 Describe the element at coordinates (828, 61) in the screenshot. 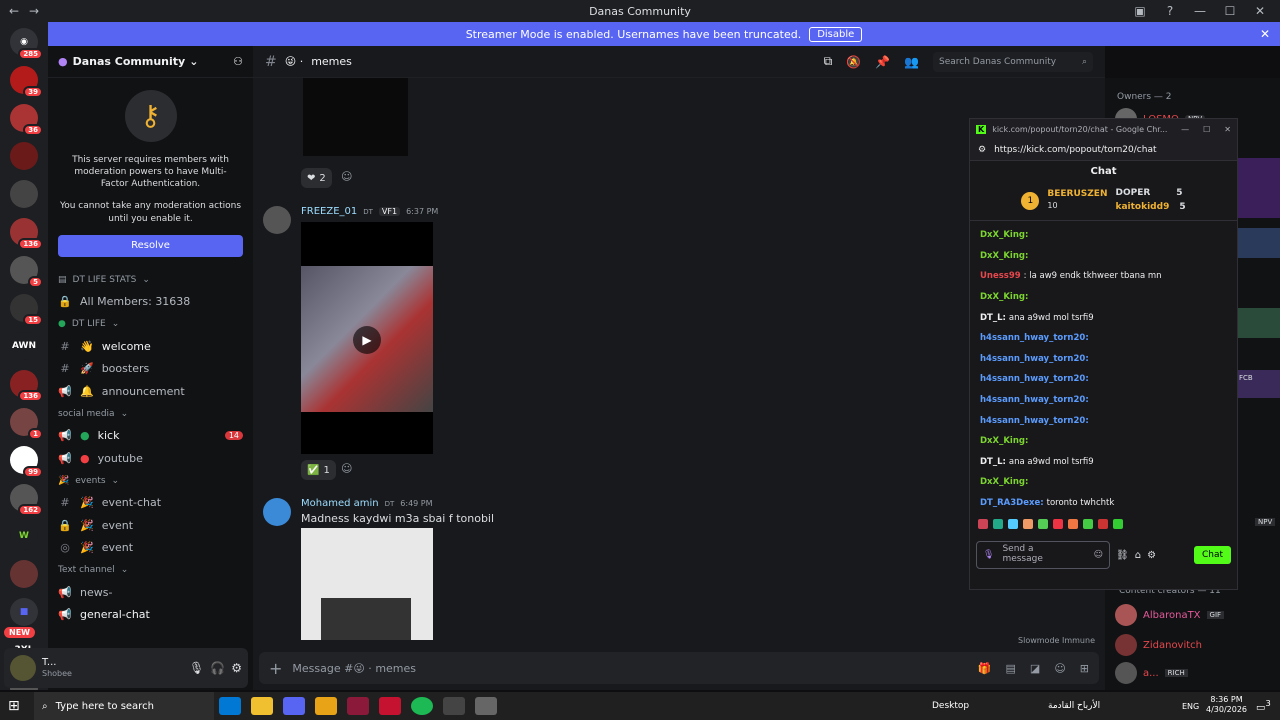

I see `threads-icon: ⧉` at that location.